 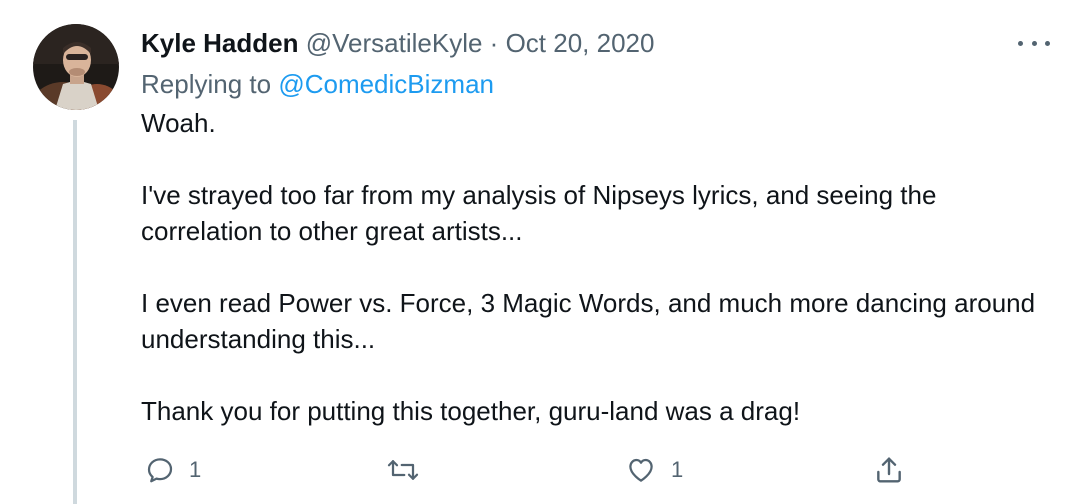 I want to click on author-name: Kyle Hadden, so click(x=220, y=43).